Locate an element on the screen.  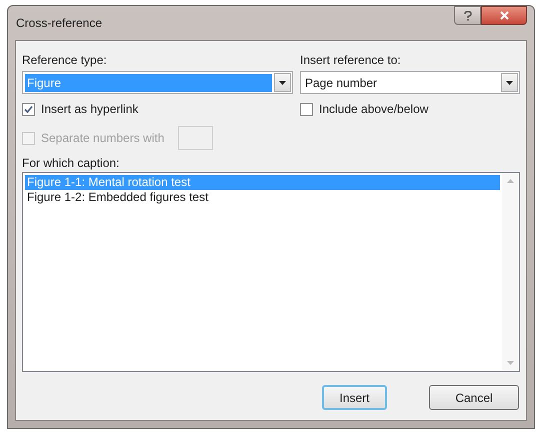
field-label: For which caption: is located at coordinates (71, 163).